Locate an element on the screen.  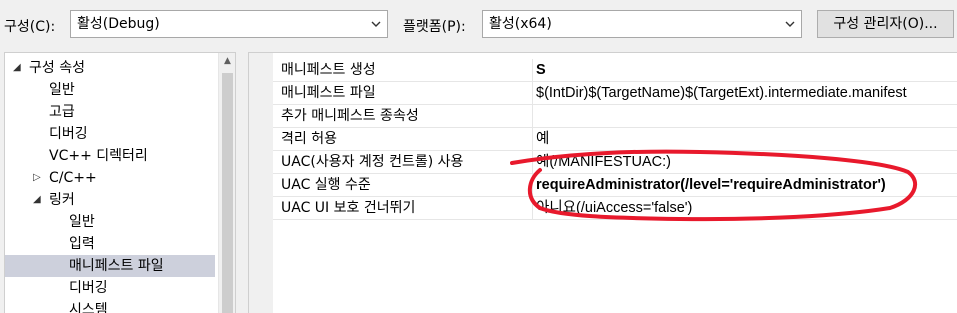
property-row-generate-manifest: 매니페스트 생성 S is located at coordinates (615, 70).